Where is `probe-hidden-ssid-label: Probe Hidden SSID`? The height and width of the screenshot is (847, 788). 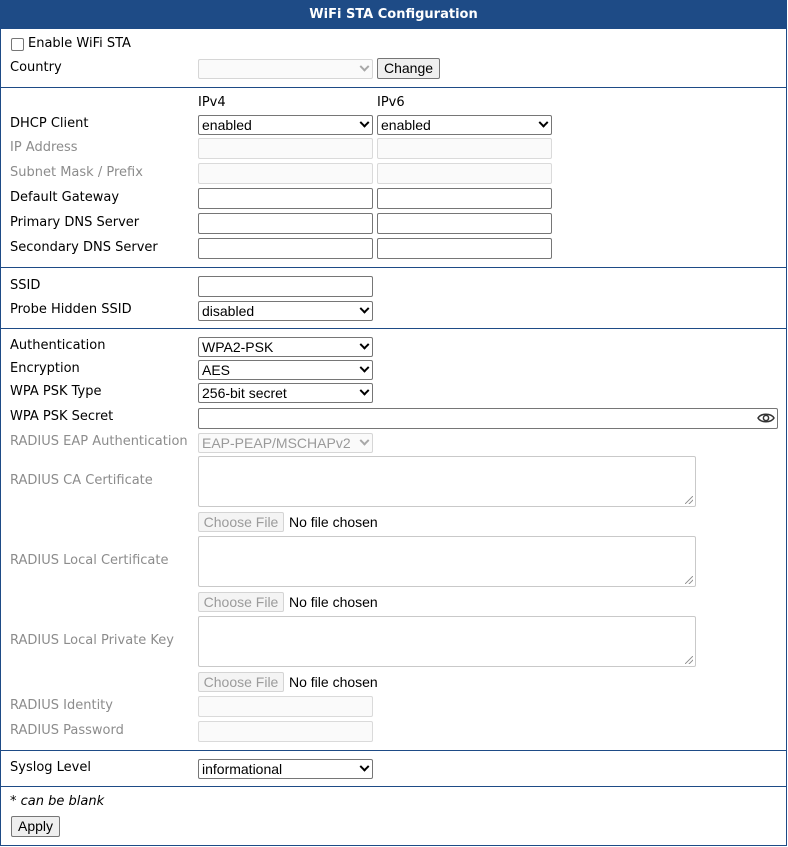
probe-hidden-ssid-label: Probe Hidden SSID is located at coordinates (71, 309).